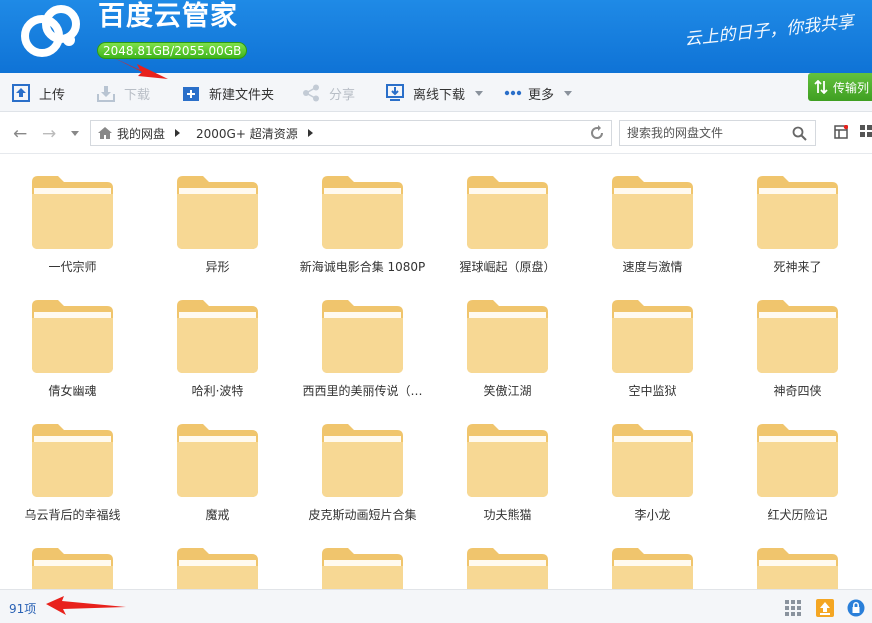  Describe the element at coordinates (38, 93) in the screenshot. I see `upload-button: 上传` at that location.